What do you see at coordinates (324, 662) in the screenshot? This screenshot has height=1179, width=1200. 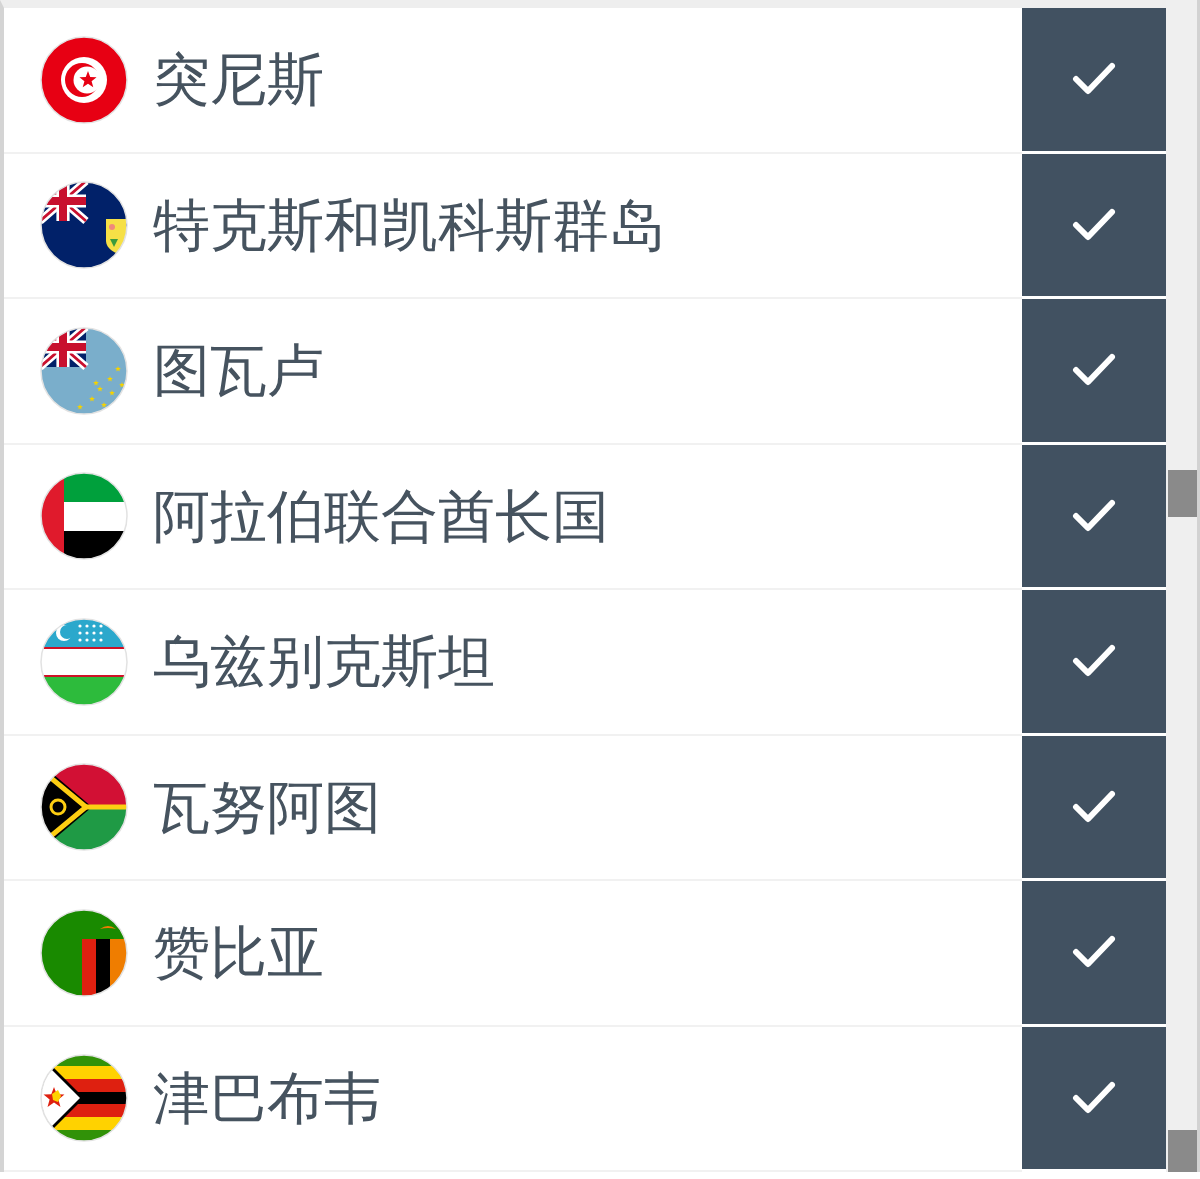 I see `country-name: 乌兹别克斯坦` at bounding box center [324, 662].